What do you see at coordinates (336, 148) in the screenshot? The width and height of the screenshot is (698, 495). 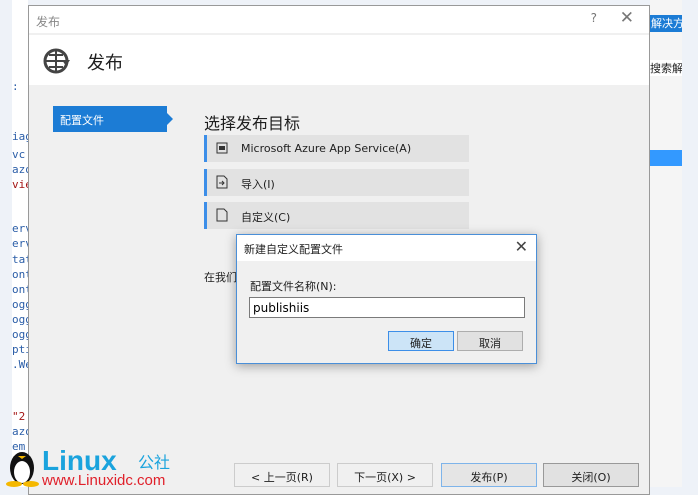 I see `option-azure-app-service: Microsoft Azure App Service(A)` at bounding box center [336, 148].